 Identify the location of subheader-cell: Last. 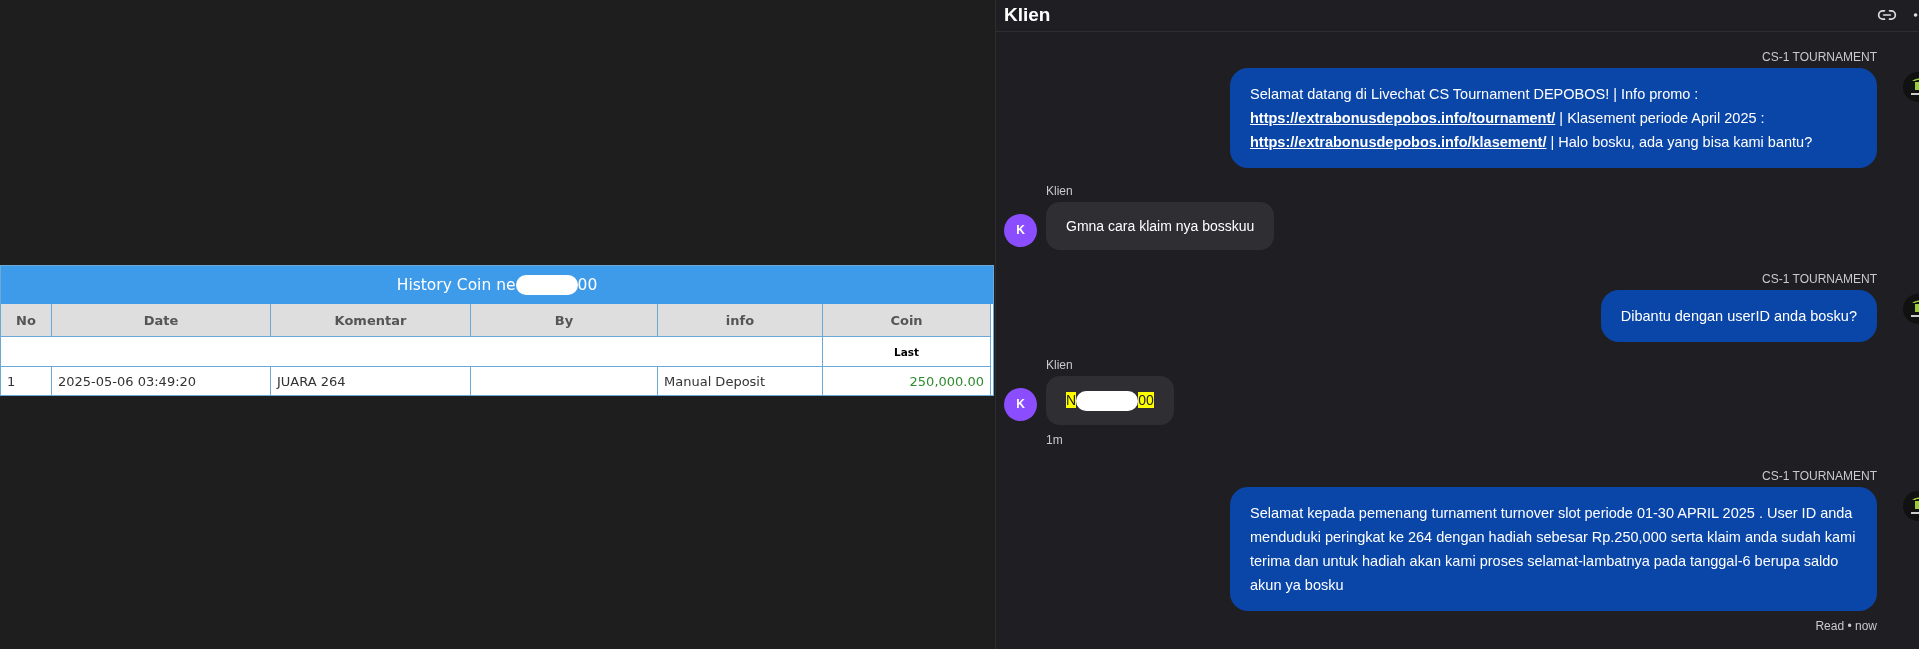
(907, 352).